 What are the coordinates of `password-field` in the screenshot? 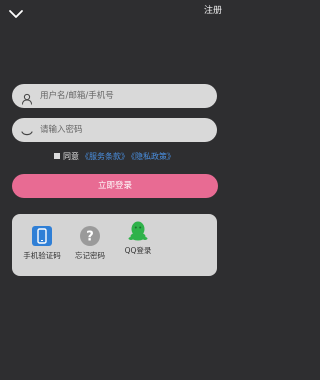 It's located at (114, 130).